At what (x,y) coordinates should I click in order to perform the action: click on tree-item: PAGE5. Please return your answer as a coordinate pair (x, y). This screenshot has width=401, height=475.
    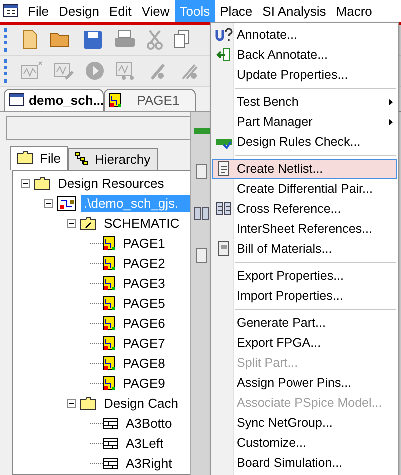
    Looking at the image, I should click on (144, 303).